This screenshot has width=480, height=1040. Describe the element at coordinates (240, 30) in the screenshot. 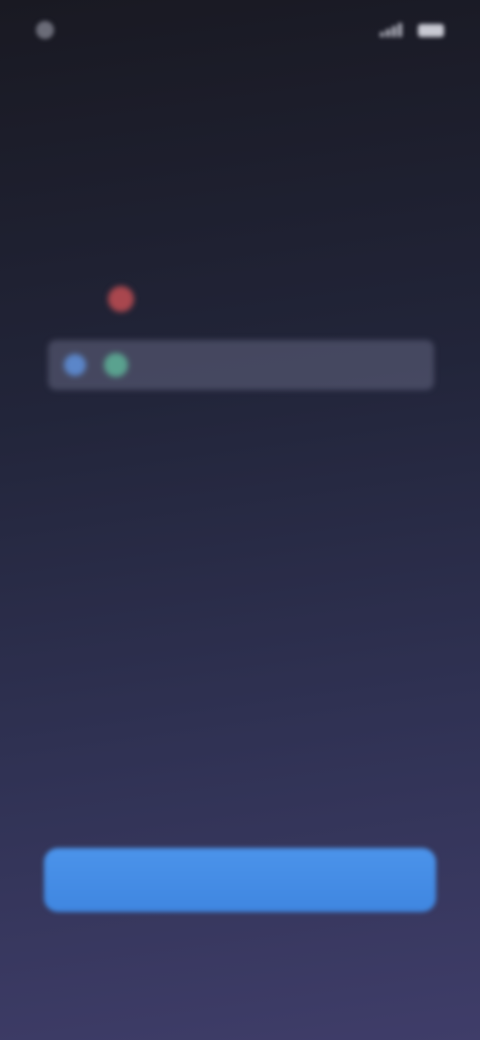

I see `status-bar` at that location.